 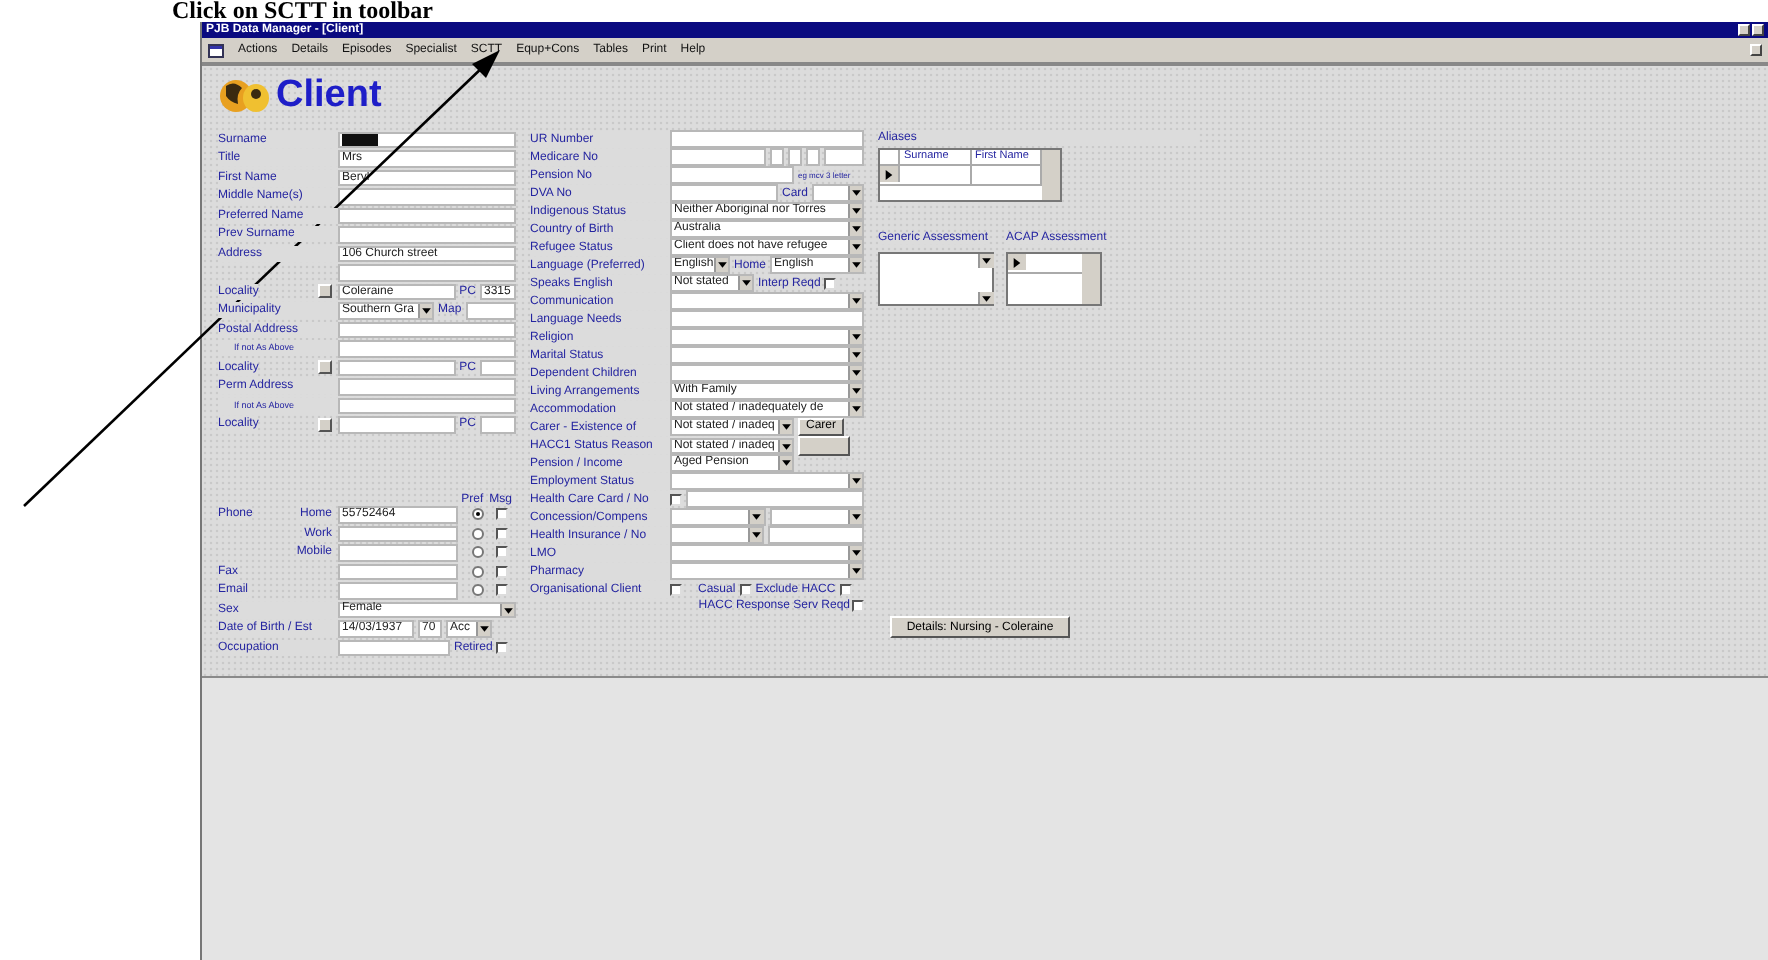 What do you see at coordinates (824, 446) in the screenshot?
I see `blank-button` at bounding box center [824, 446].